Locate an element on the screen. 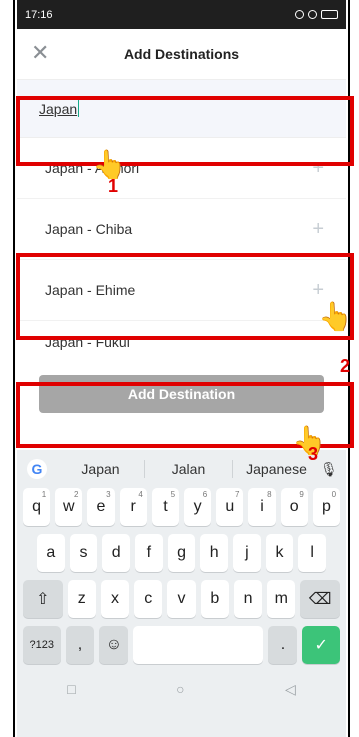 This screenshot has height=737, width=359. enter-check-icon: ✓ is located at coordinates (321, 645).